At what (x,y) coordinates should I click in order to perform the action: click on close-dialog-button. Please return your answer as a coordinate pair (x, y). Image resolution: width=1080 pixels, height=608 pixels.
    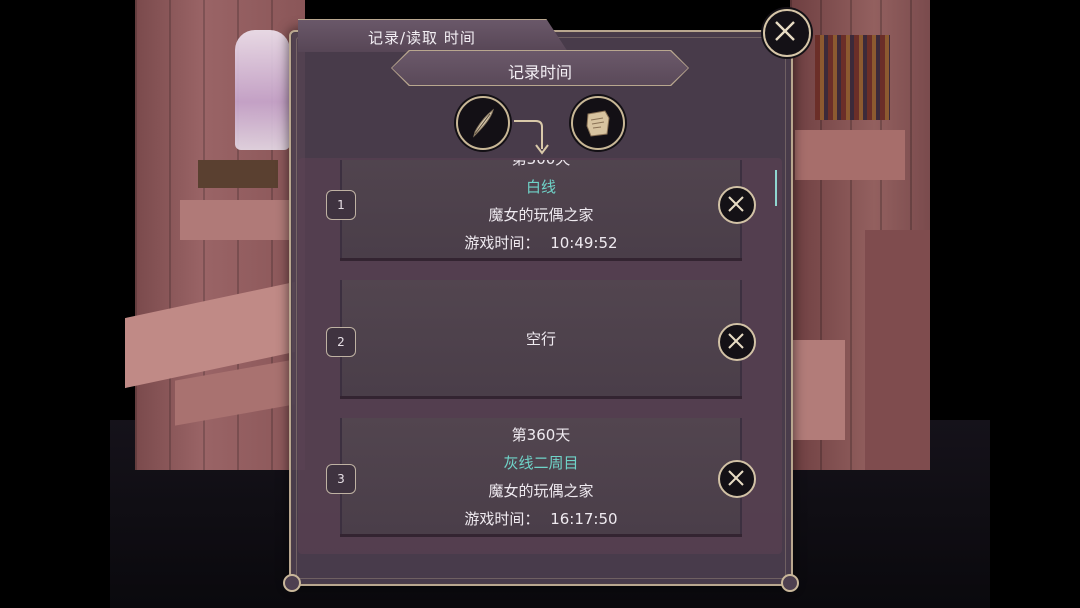
    Looking at the image, I should click on (787, 33).